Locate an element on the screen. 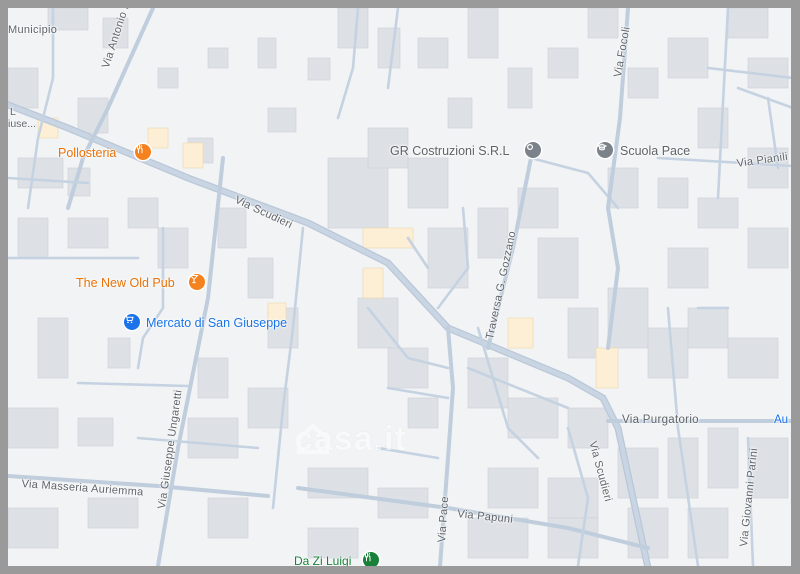 This screenshot has height=574, width=800. edge-label-l: L is located at coordinates (13, 112).